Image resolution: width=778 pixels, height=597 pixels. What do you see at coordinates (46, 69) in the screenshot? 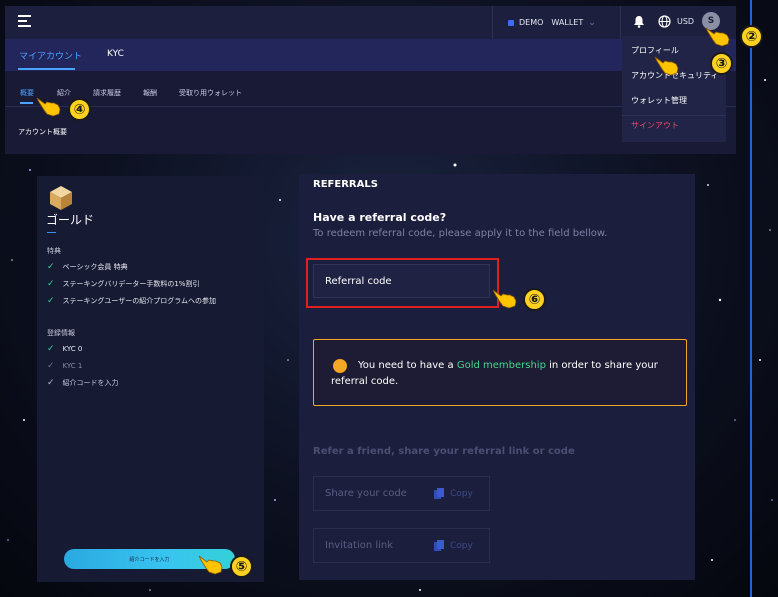
I see `active-tab-indicator` at bounding box center [46, 69].